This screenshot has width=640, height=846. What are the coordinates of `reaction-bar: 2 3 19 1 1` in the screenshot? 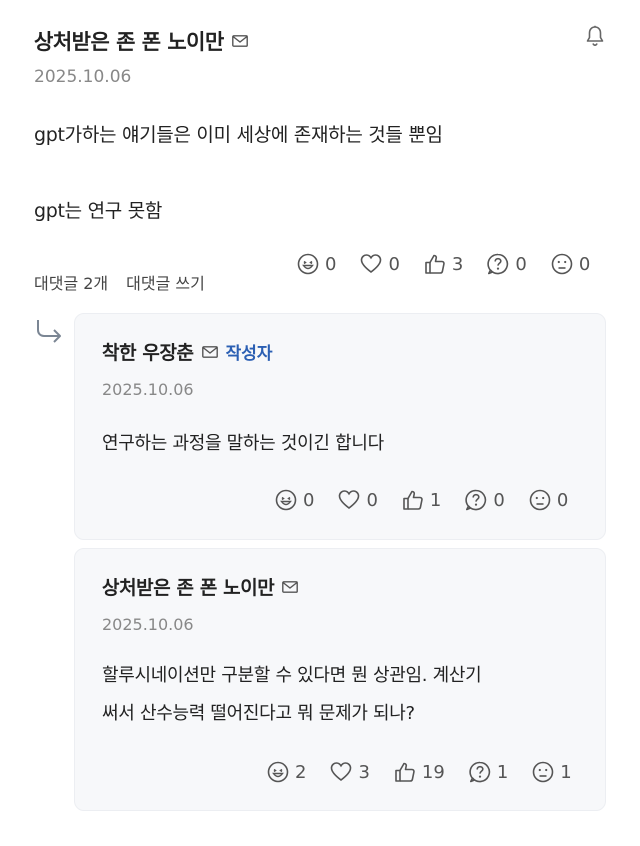 It's located at (419, 772).